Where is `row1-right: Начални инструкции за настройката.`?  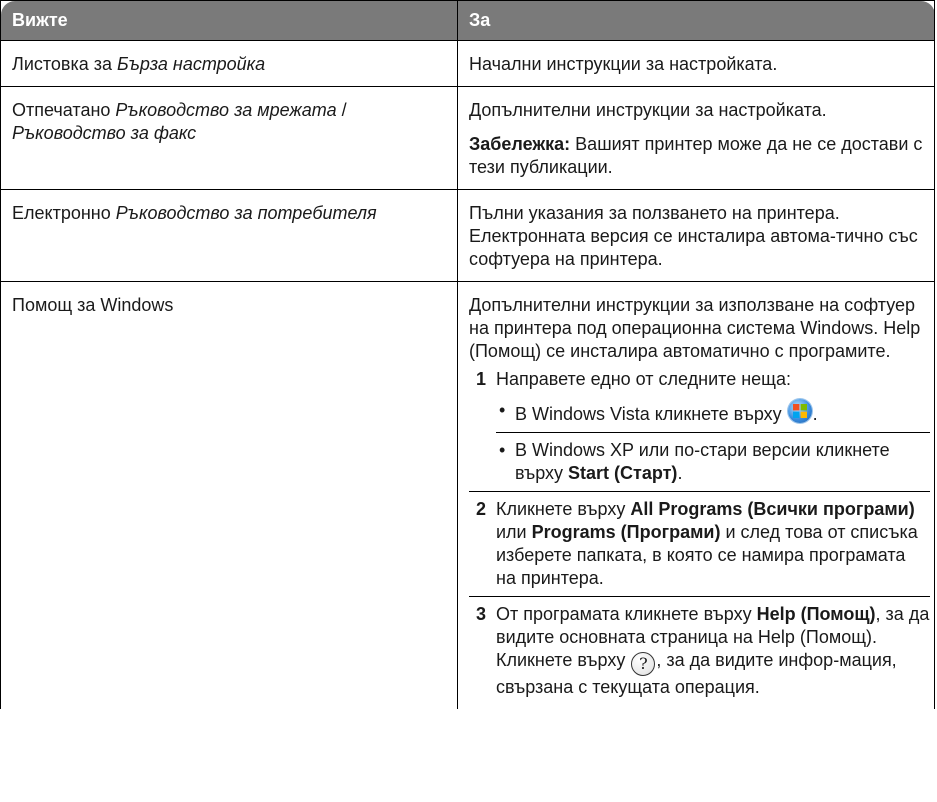 row1-right: Начални инструкции за настройката. is located at coordinates (696, 63).